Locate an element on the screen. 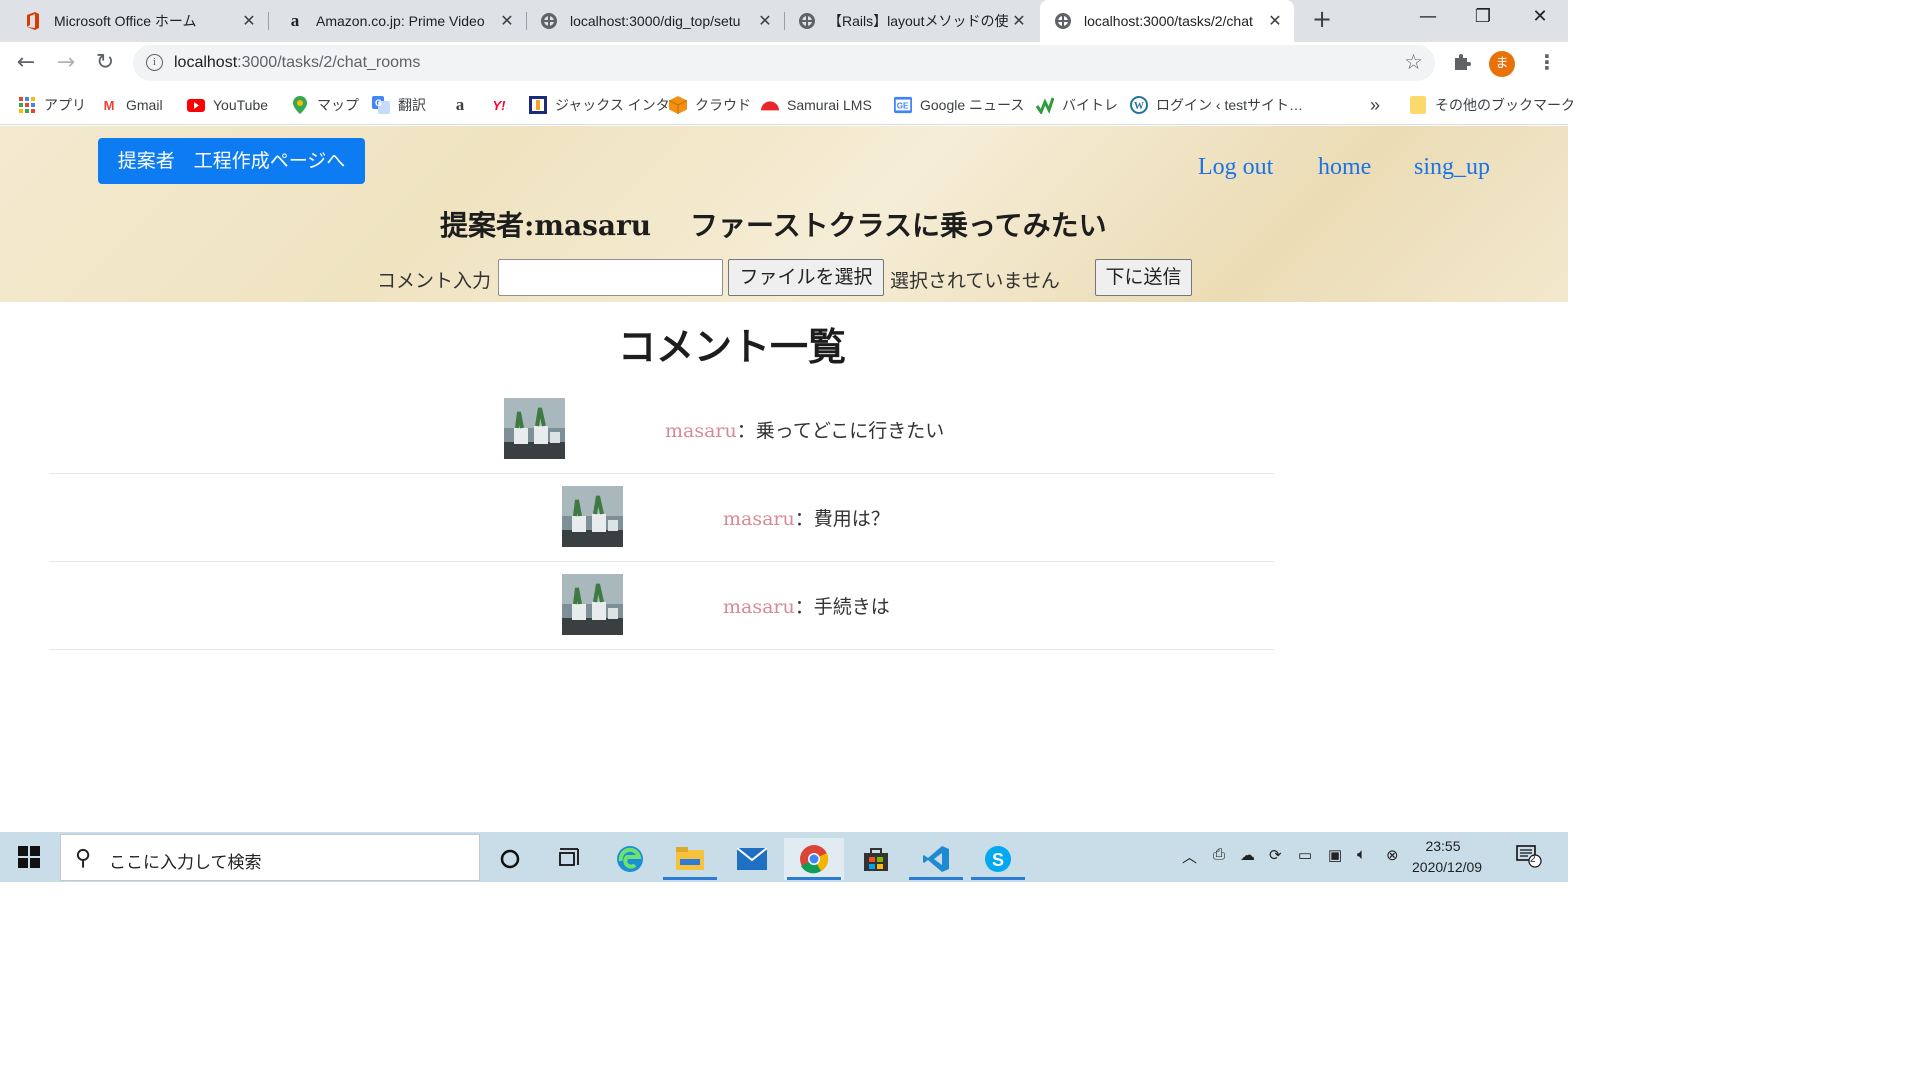  tab-rails-layout: 【Rails】layoutメソッドの使い方 ✕ is located at coordinates (906, 21).